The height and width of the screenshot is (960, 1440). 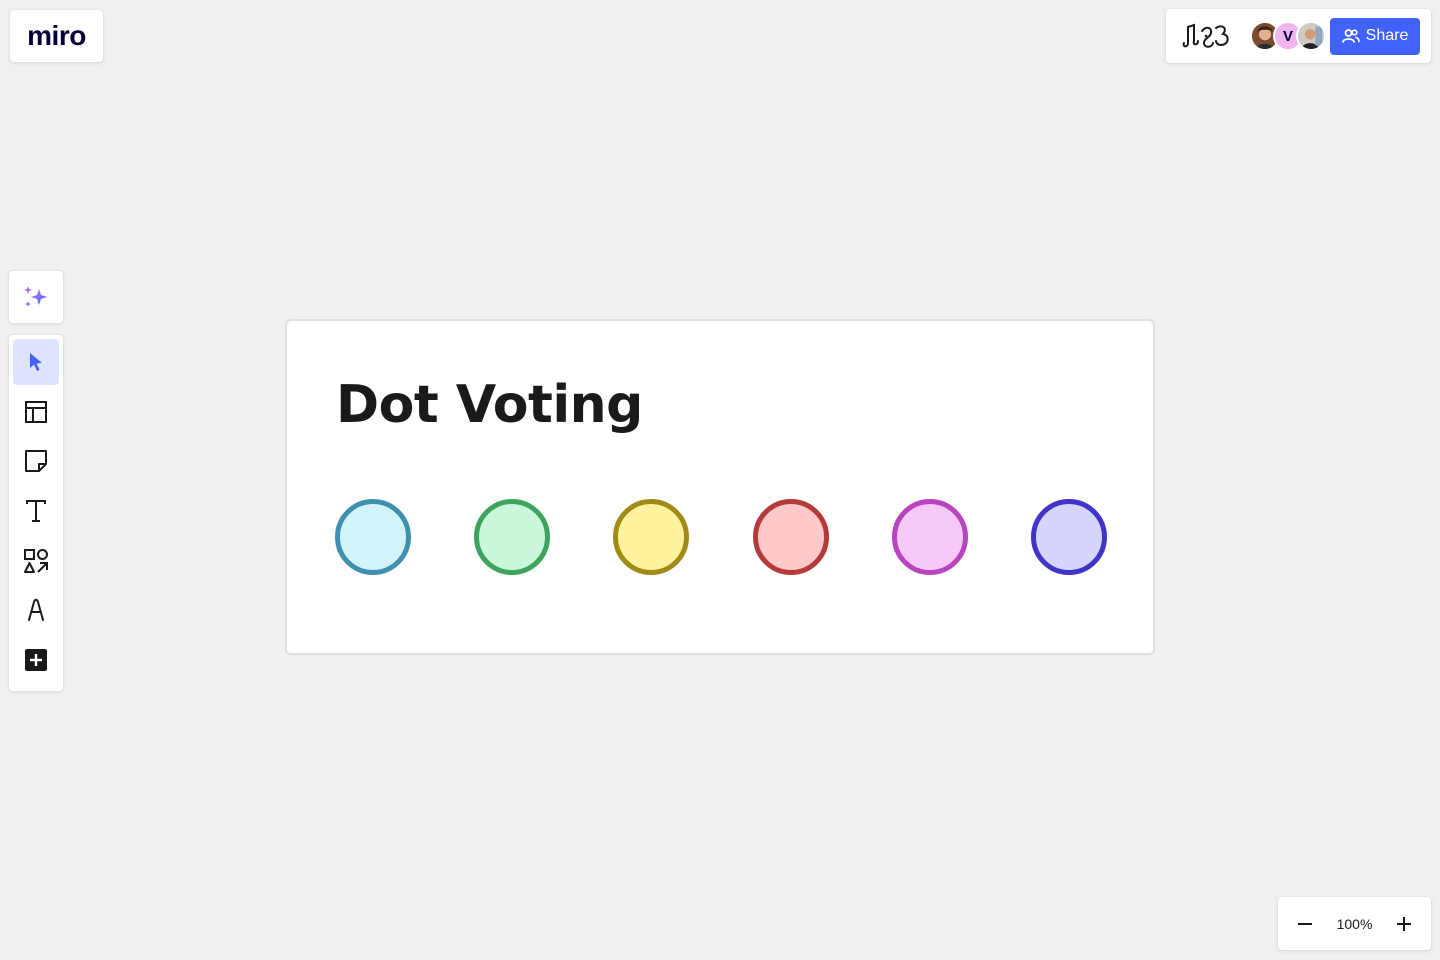 I want to click on pen-tool, so click(x=36, y=610).